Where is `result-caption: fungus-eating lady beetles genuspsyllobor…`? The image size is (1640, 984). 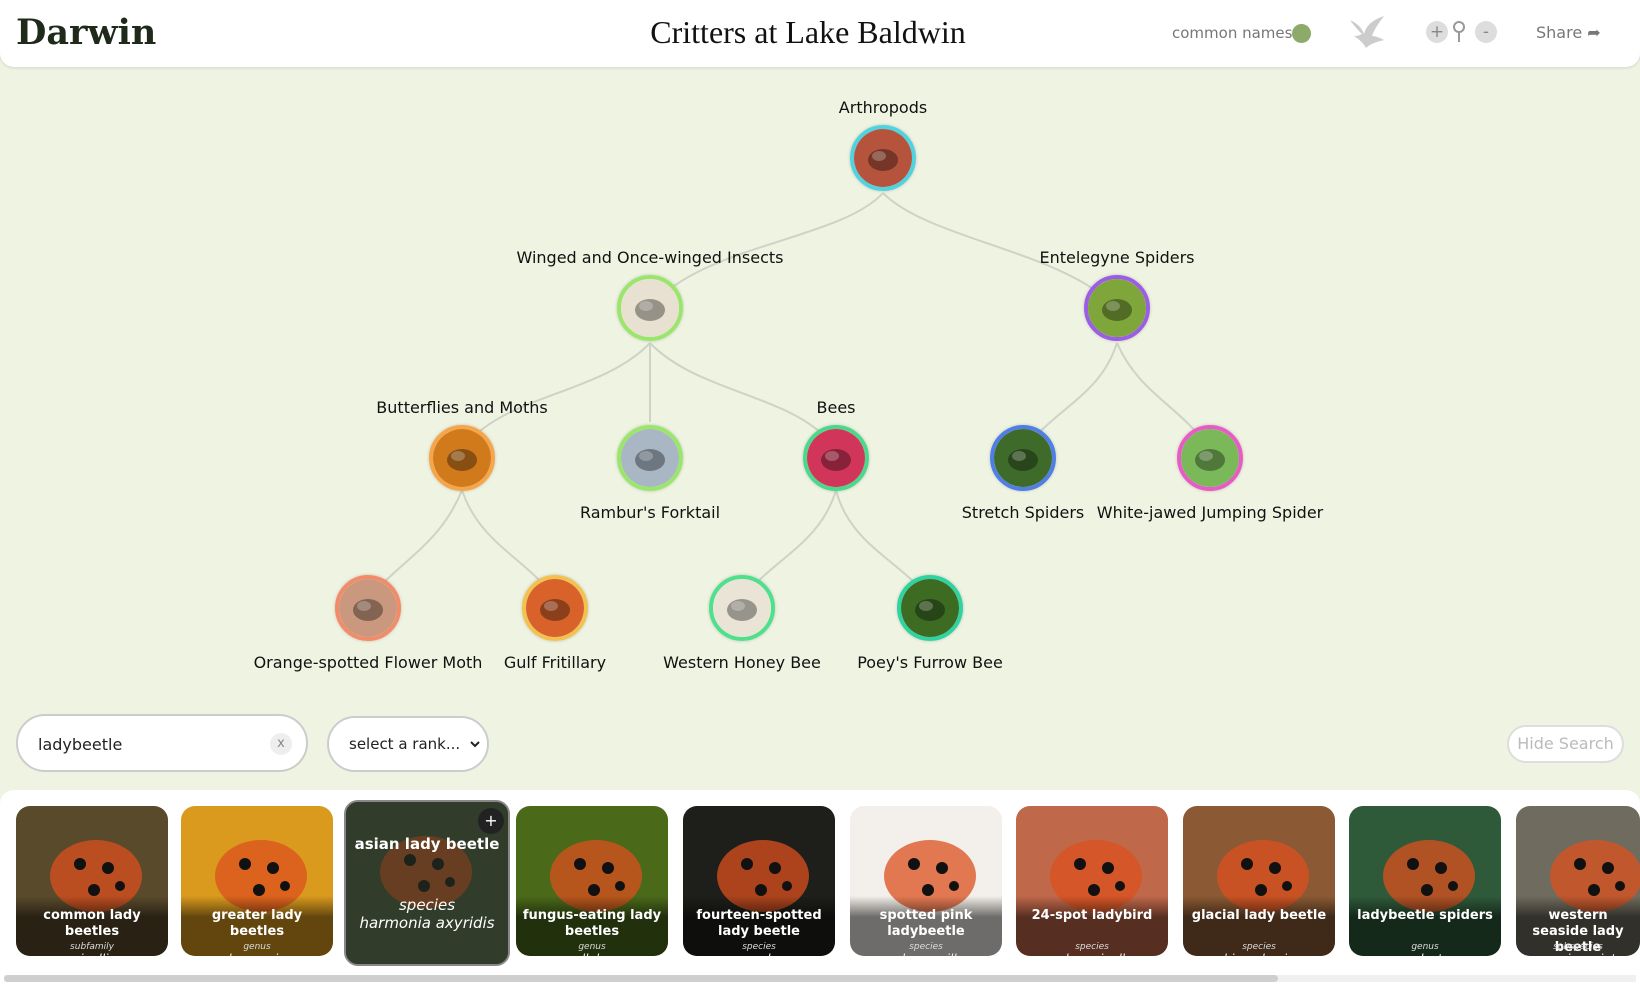
result-caption: fungus-eating lady beetles genuspsyllobor… is located at coordinates (592, 926).